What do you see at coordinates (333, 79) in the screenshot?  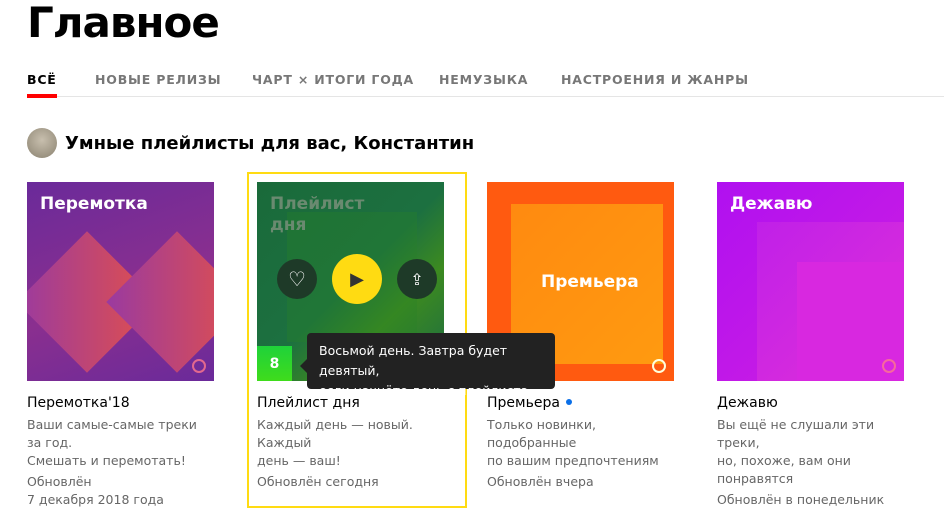 I see `tab-chart: ЧАРТ × ИТОГИ ГОДА` at bounding box center [333, 79].